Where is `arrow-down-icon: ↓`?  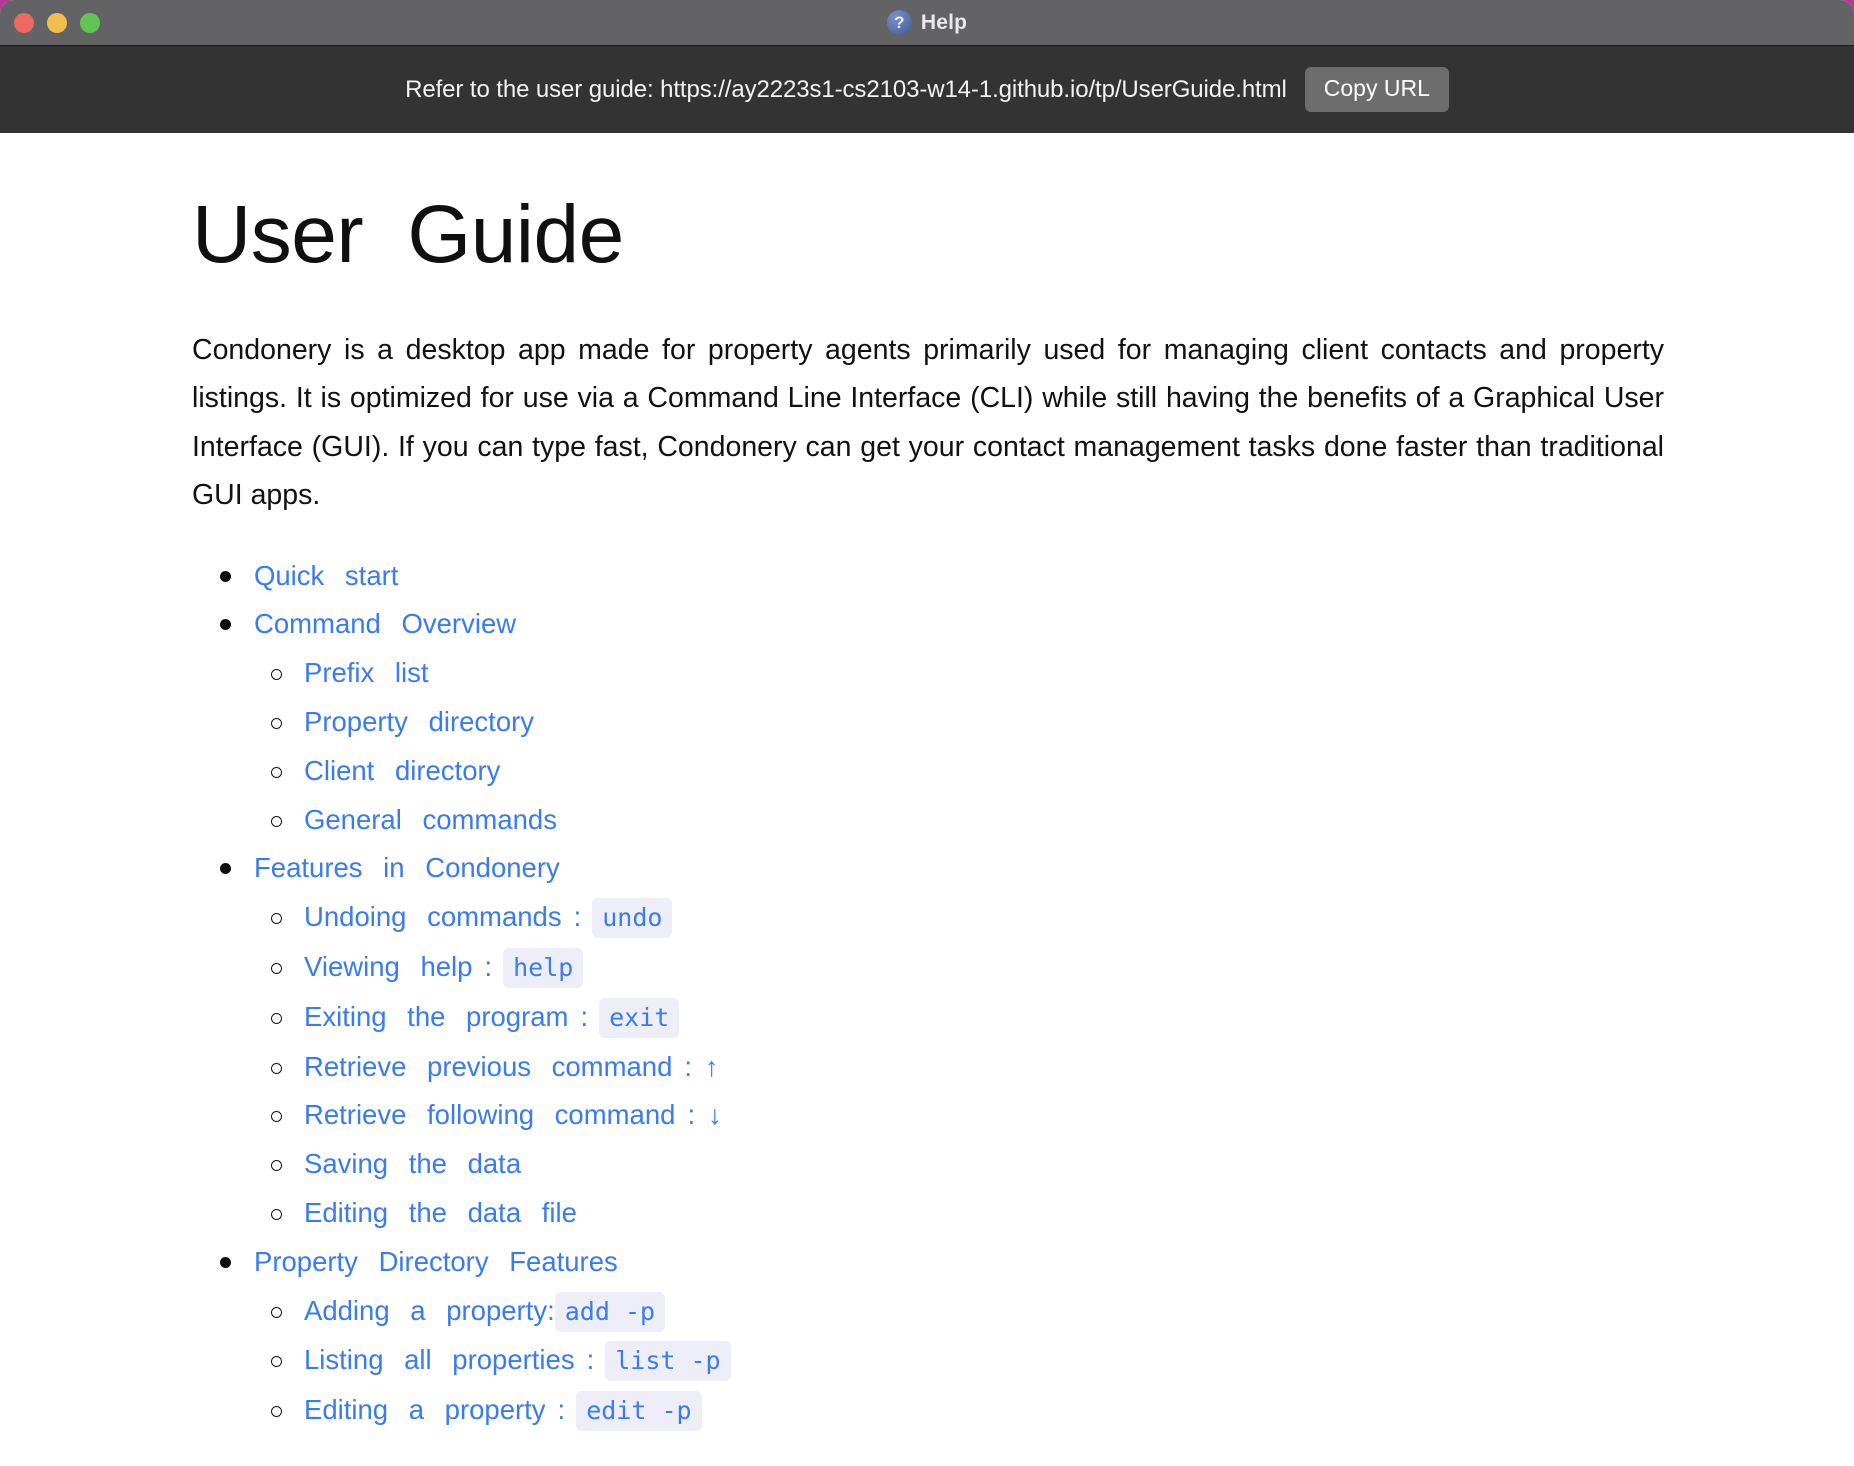 arrow-down-icon: ↓ is located at coordinates (715, 1115).